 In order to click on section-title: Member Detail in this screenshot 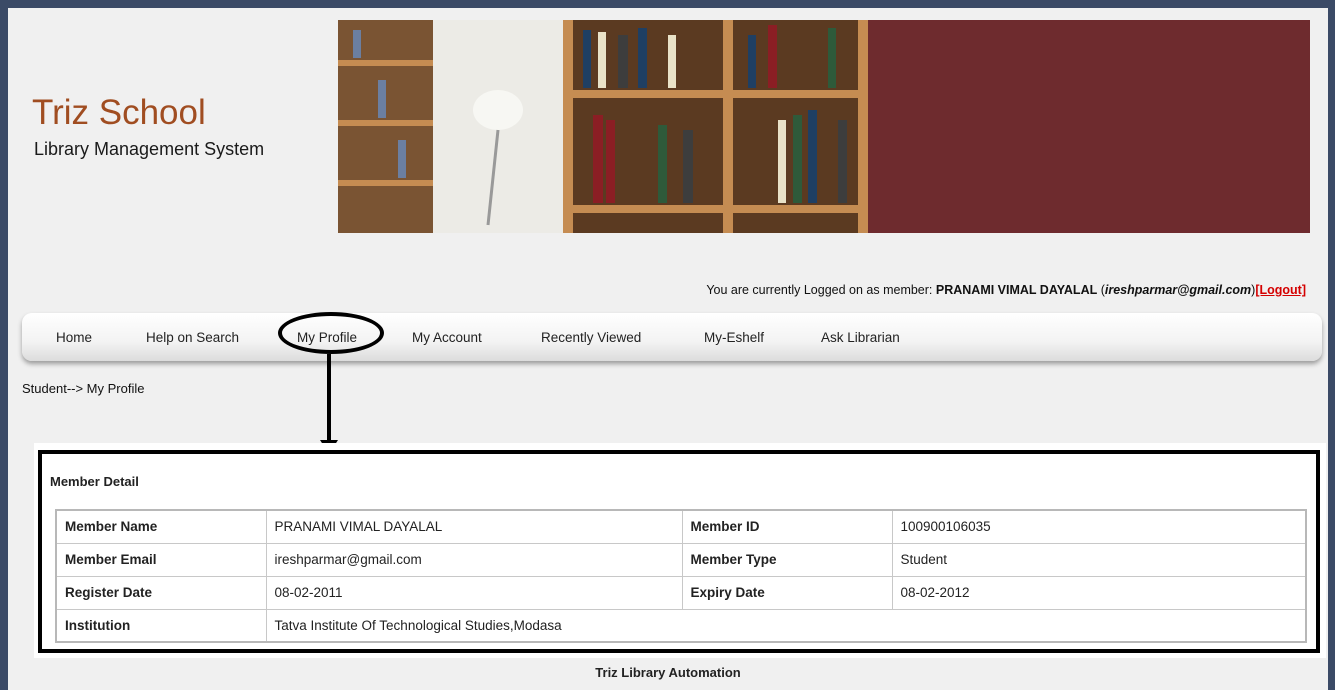, I will do `click(94, 481)`.